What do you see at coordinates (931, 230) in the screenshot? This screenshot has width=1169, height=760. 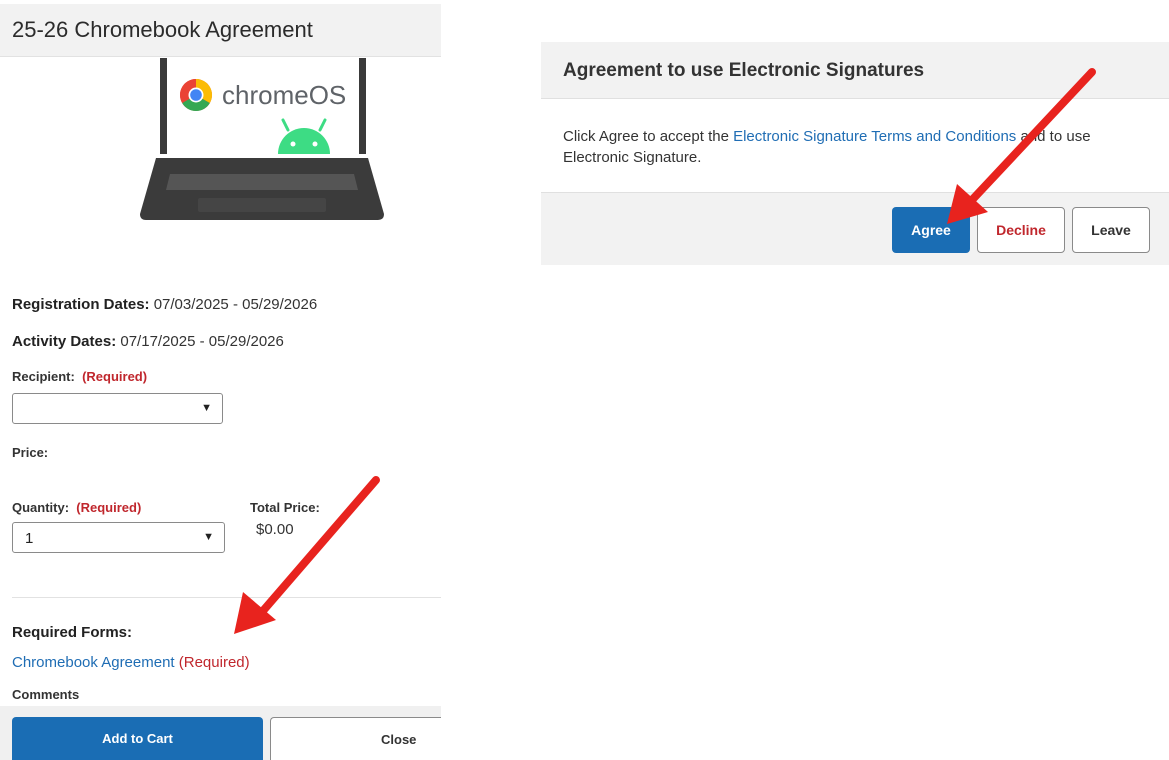 I see `agree-button: Agree` at bounding box center [931, 230].